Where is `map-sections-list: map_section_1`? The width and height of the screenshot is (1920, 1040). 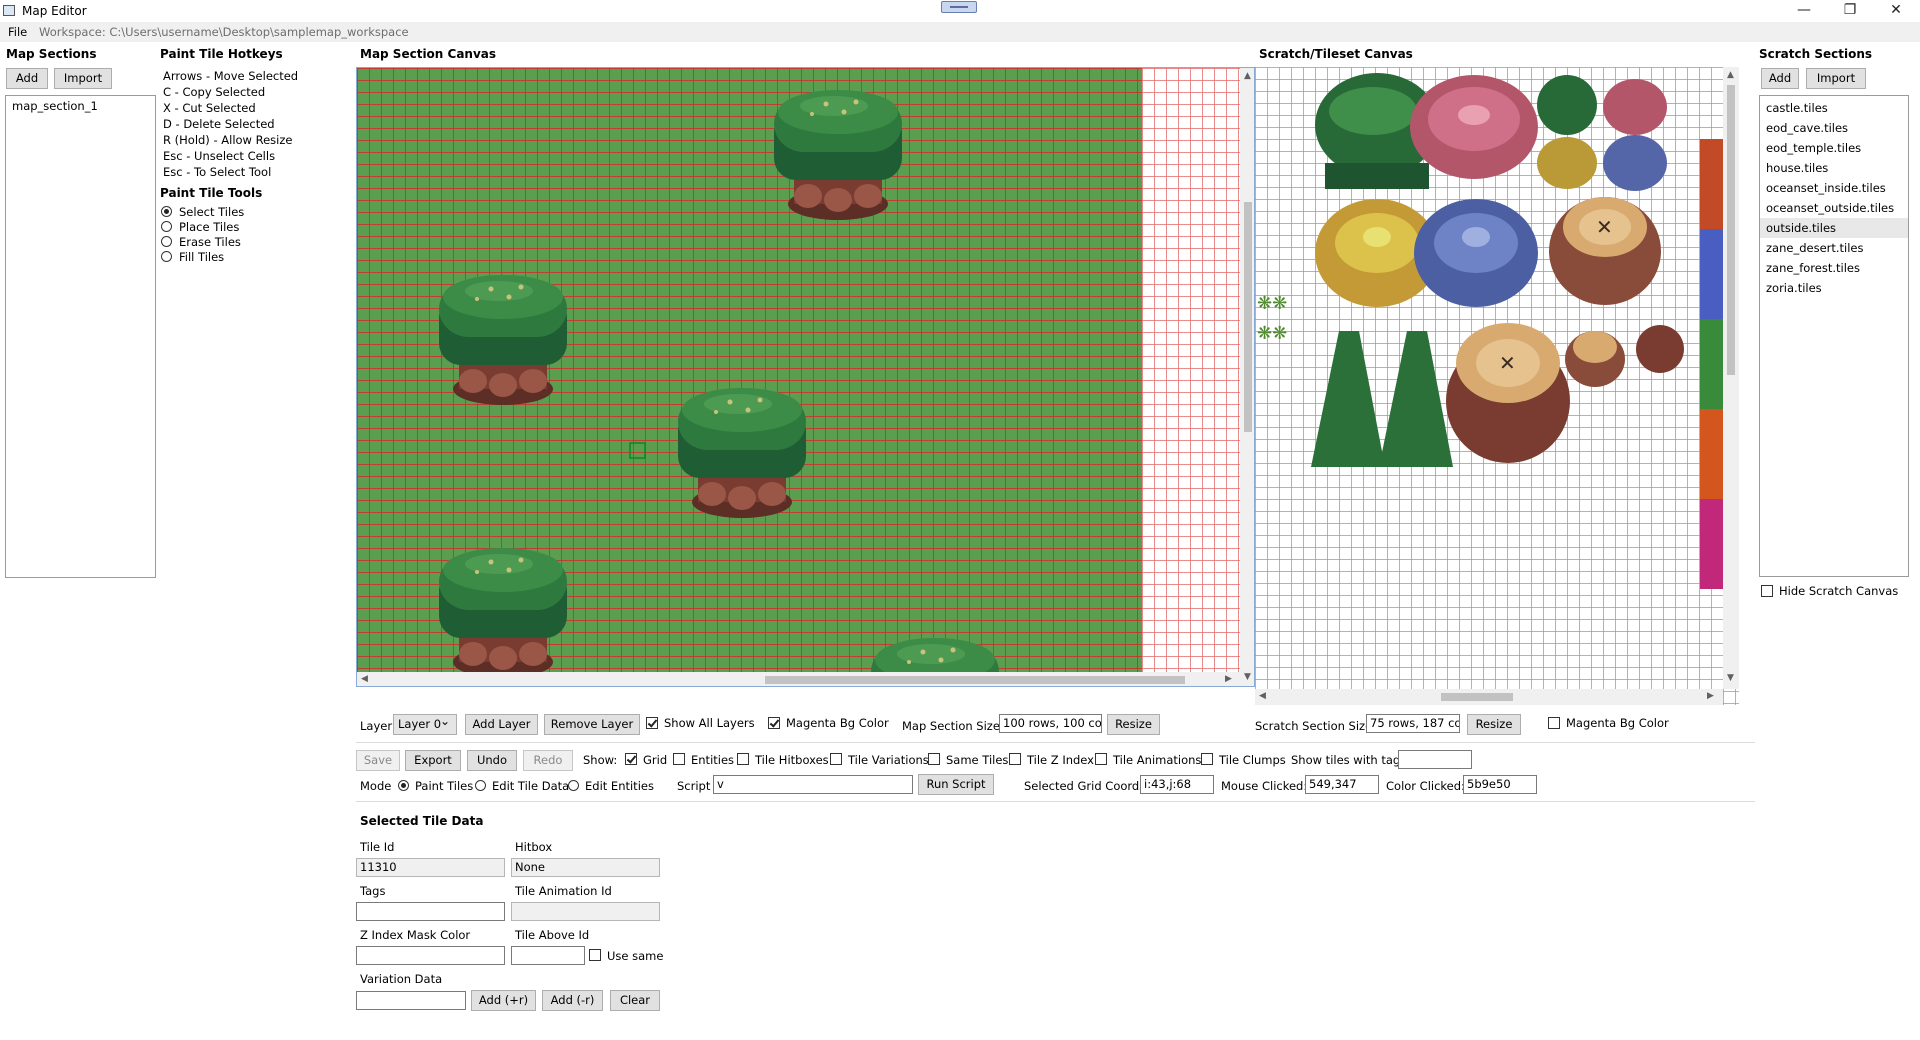 map-sections-list: map_section_1 is located at coordinates (80, 336).